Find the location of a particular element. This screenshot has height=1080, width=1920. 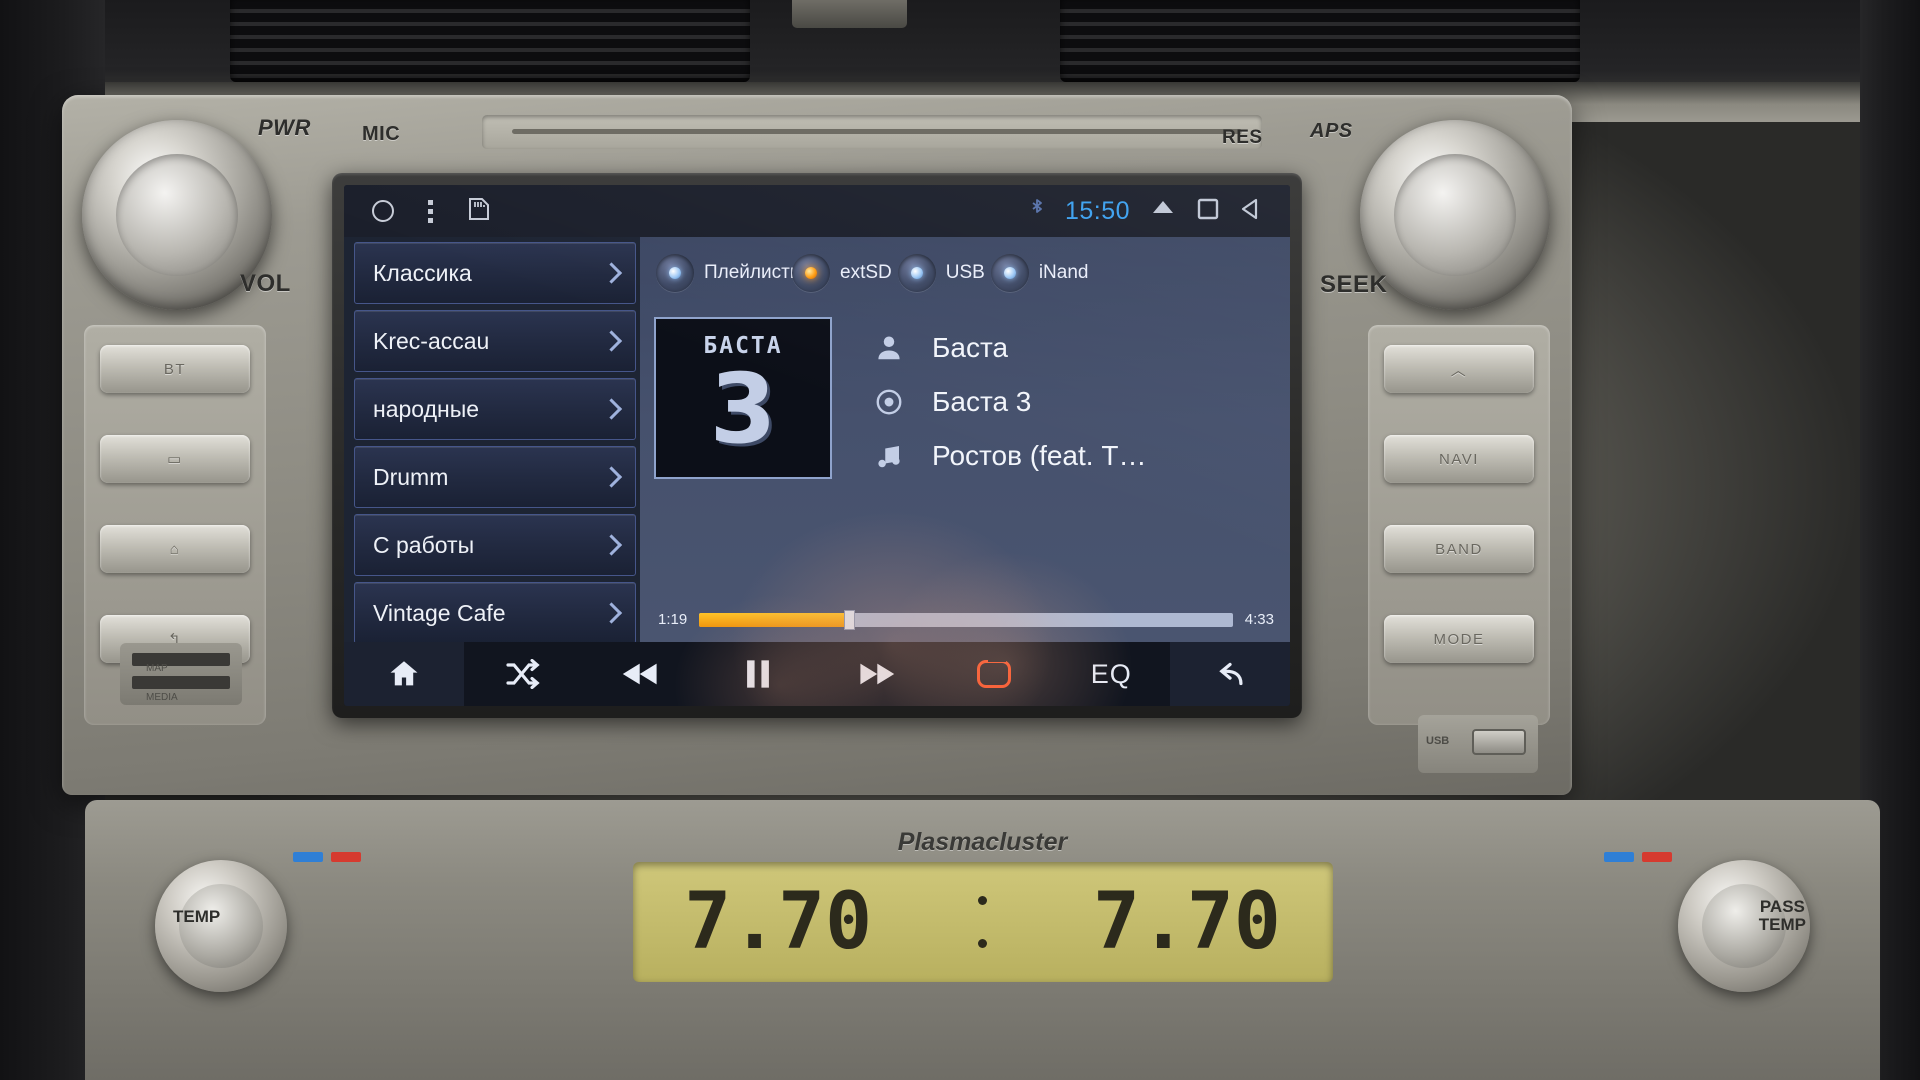

passenger-temperature: 7.70 is located at coordinates (1186, 922).